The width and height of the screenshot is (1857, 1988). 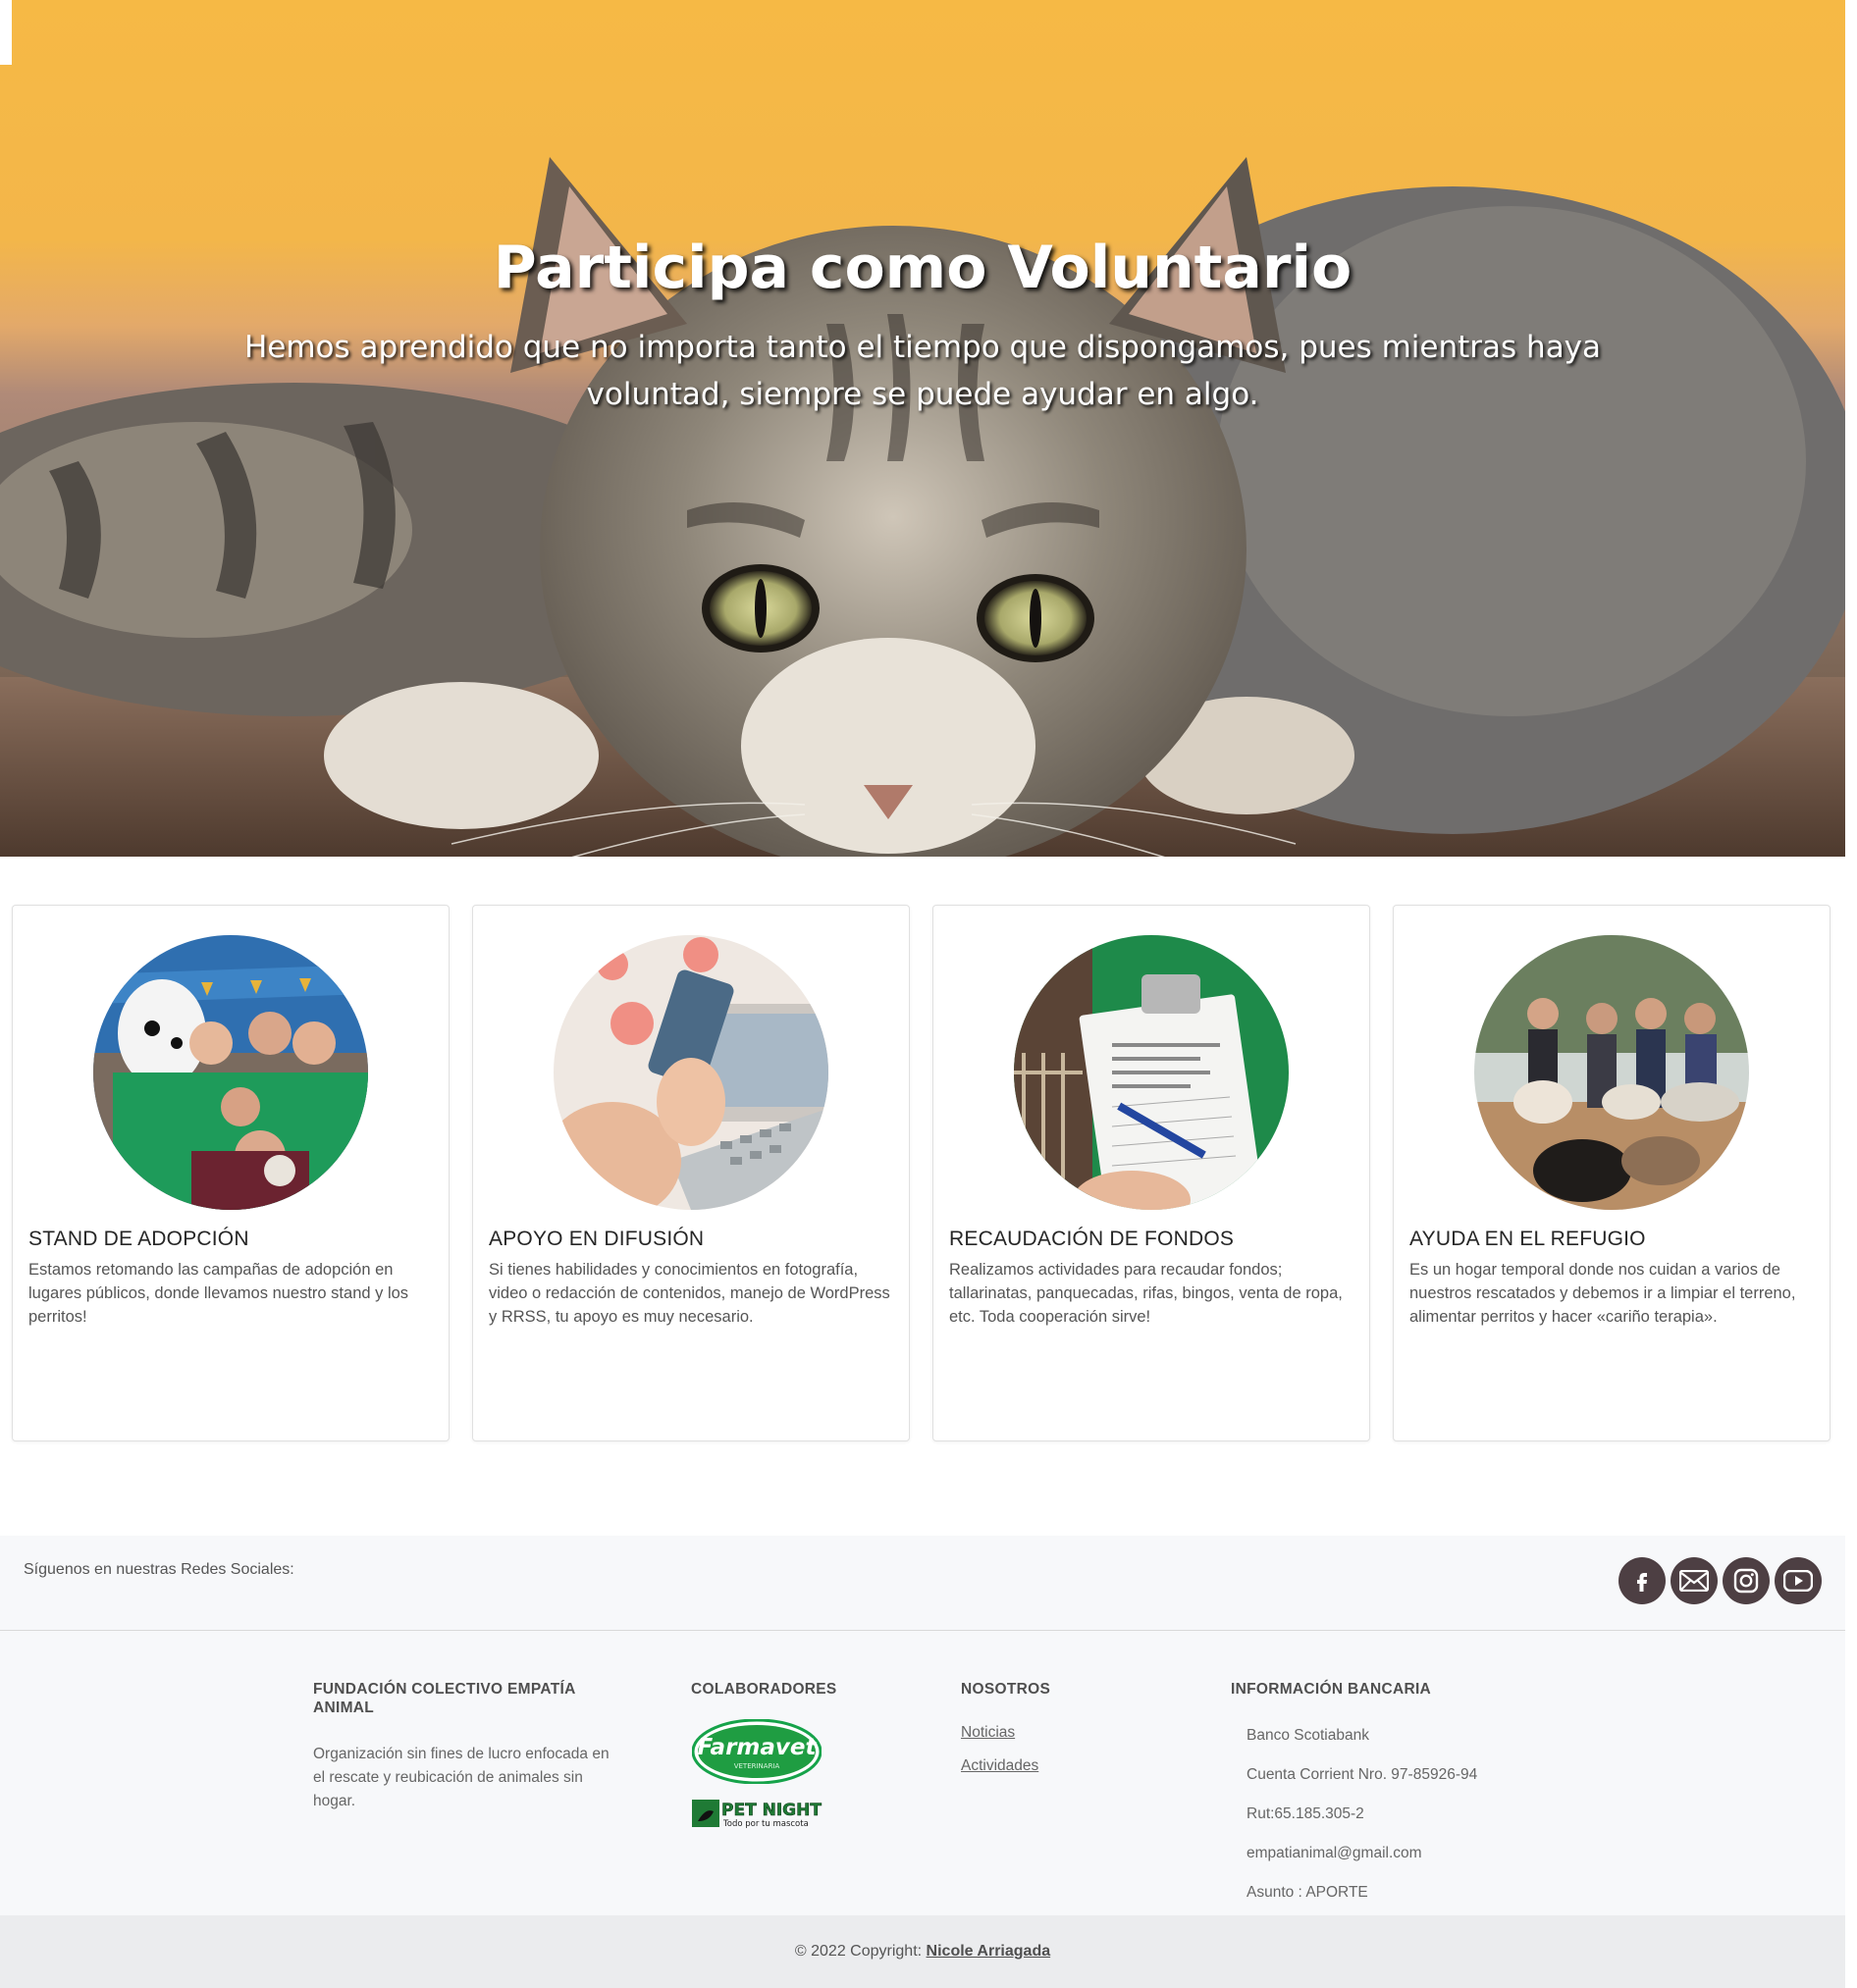 What do you see at coordinates (922, 1584) in the screenshot?
I see `social-bar: Síguenos en nuestras Redes Sociales:` at bounding box center [922, 1584].